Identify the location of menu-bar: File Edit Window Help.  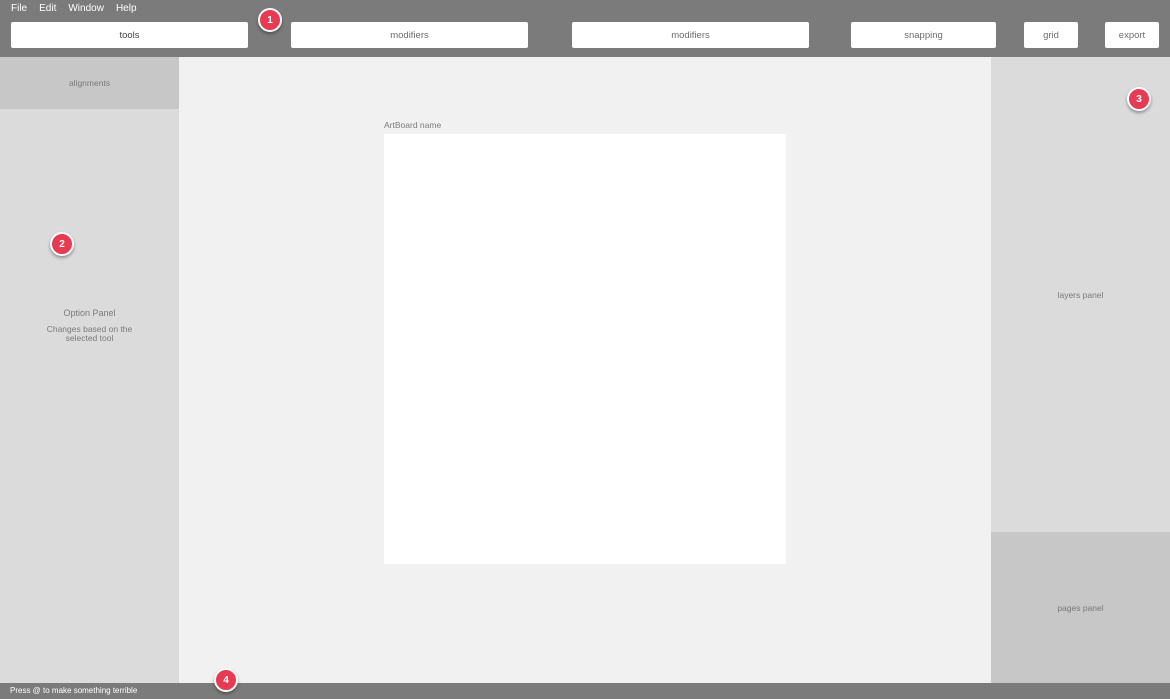
(74, 10).